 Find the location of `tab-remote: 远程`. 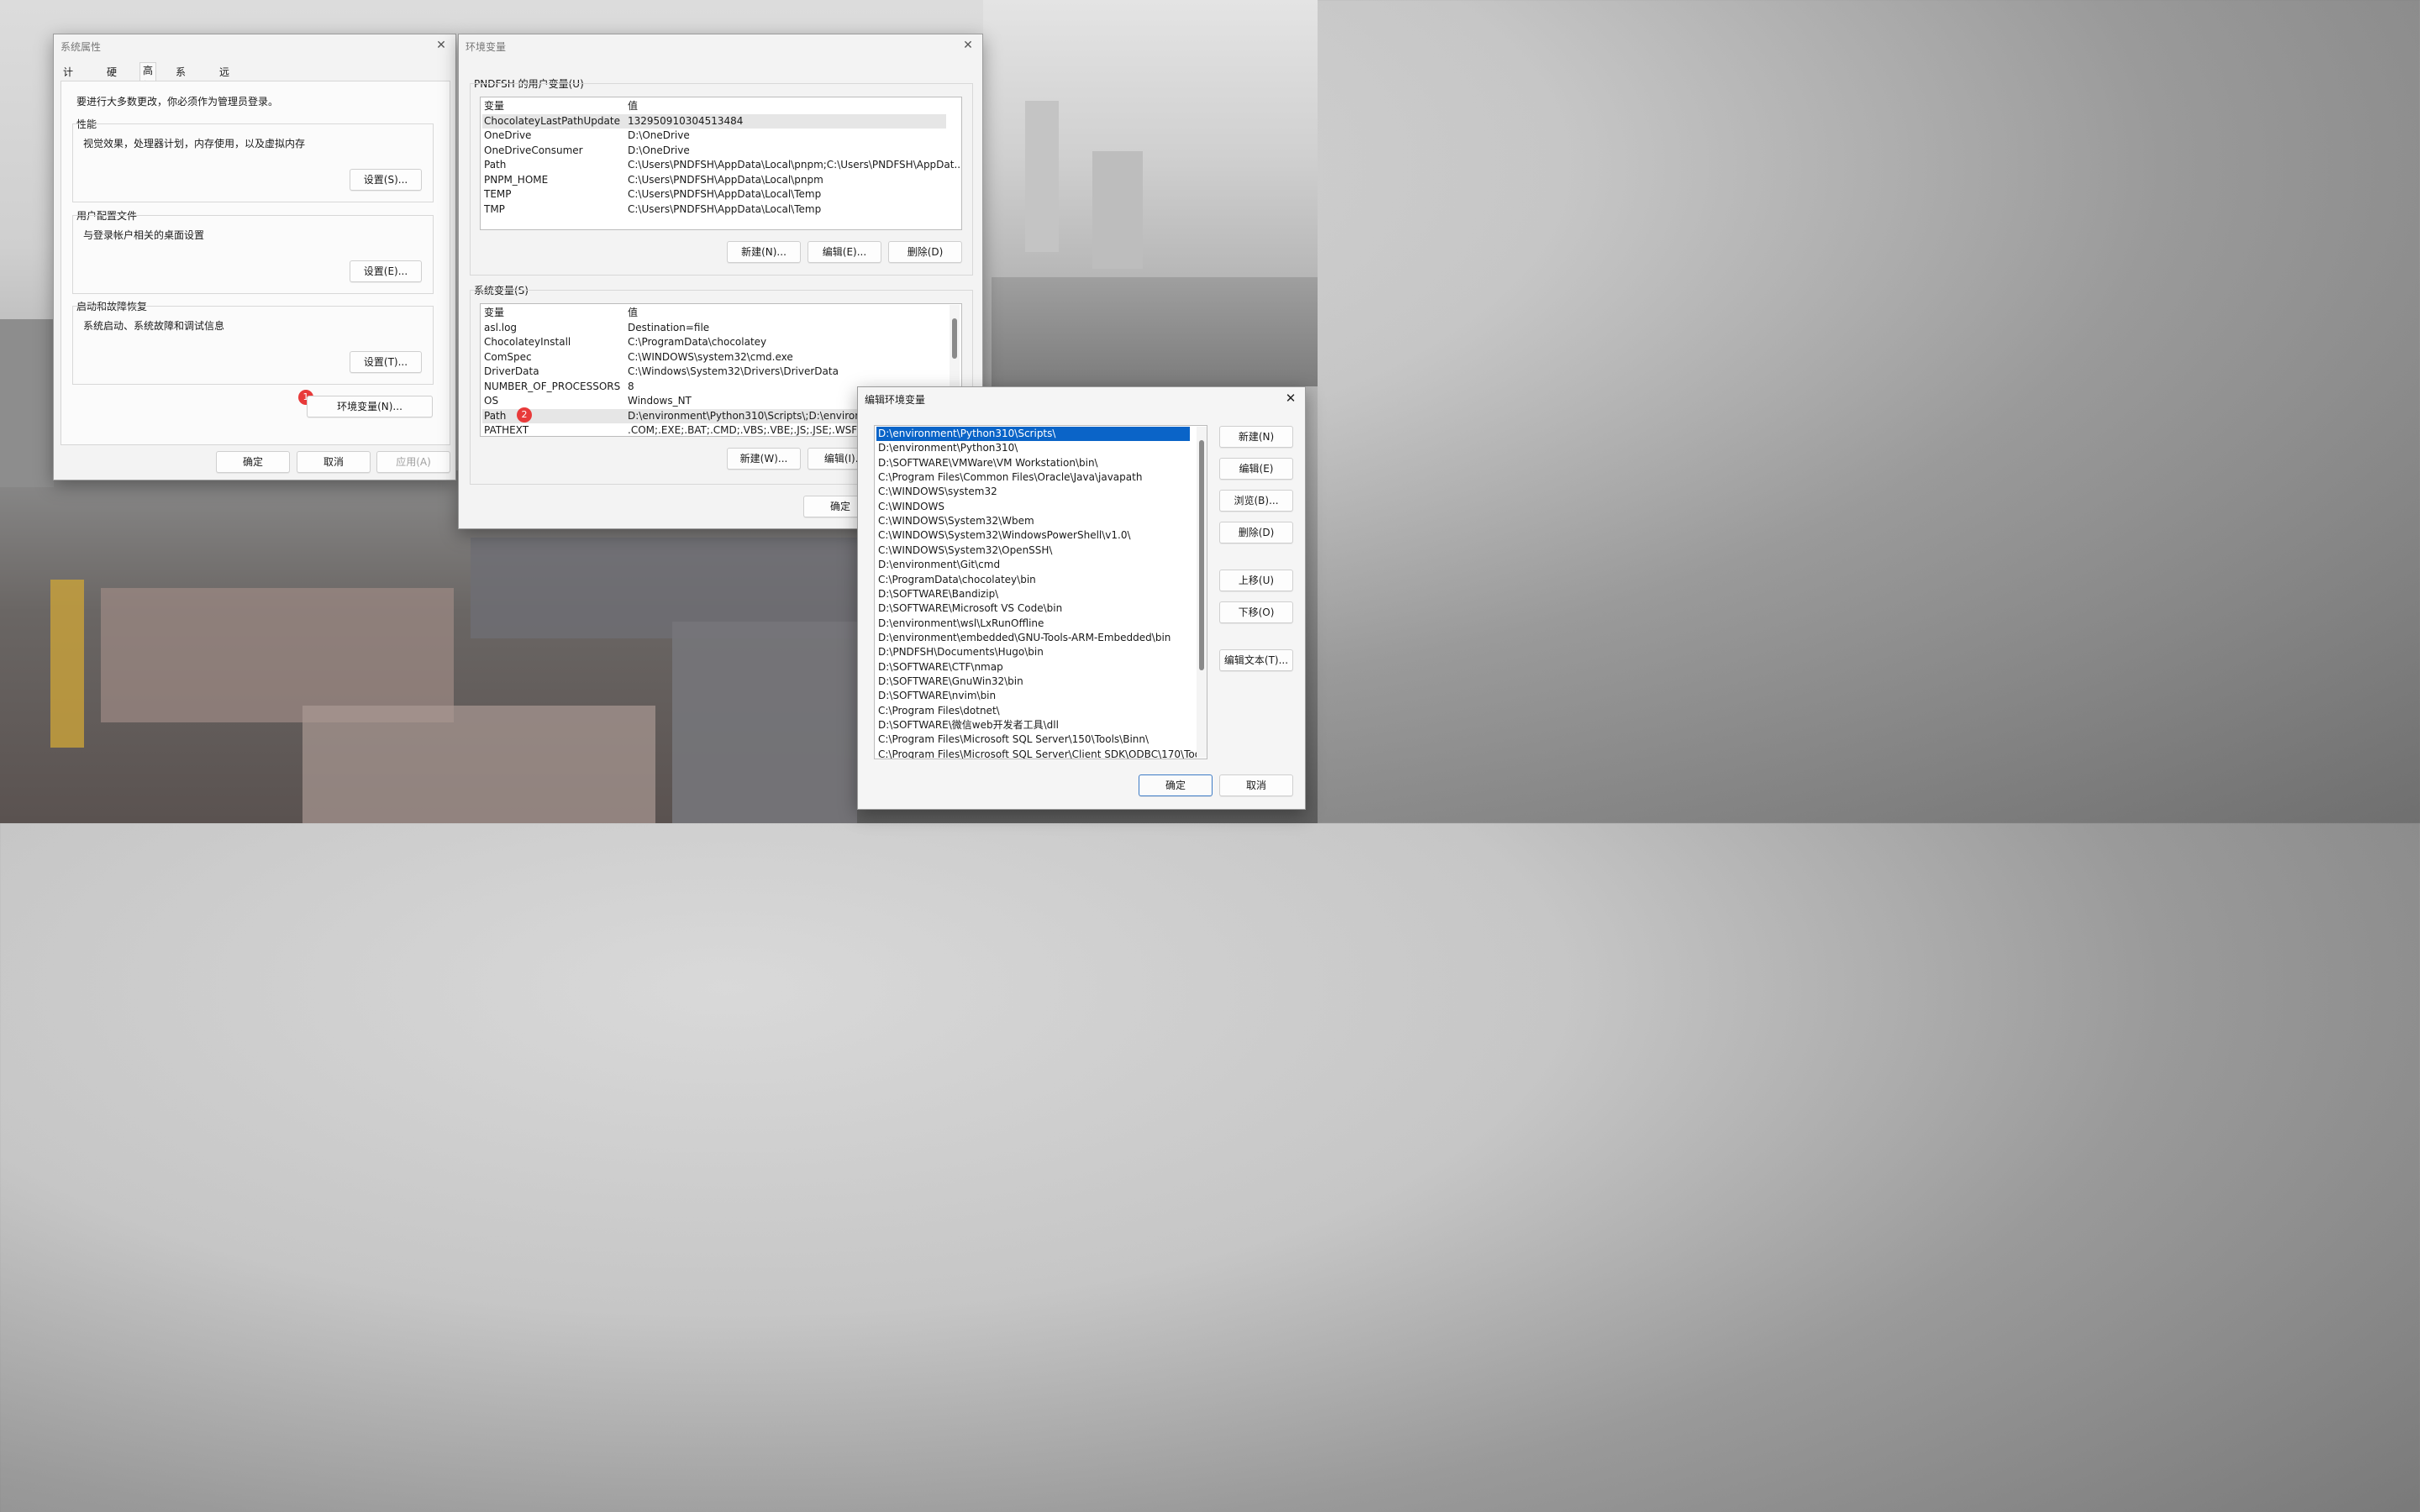

tab-remote: 远程 is located at coordinates (225, 79).